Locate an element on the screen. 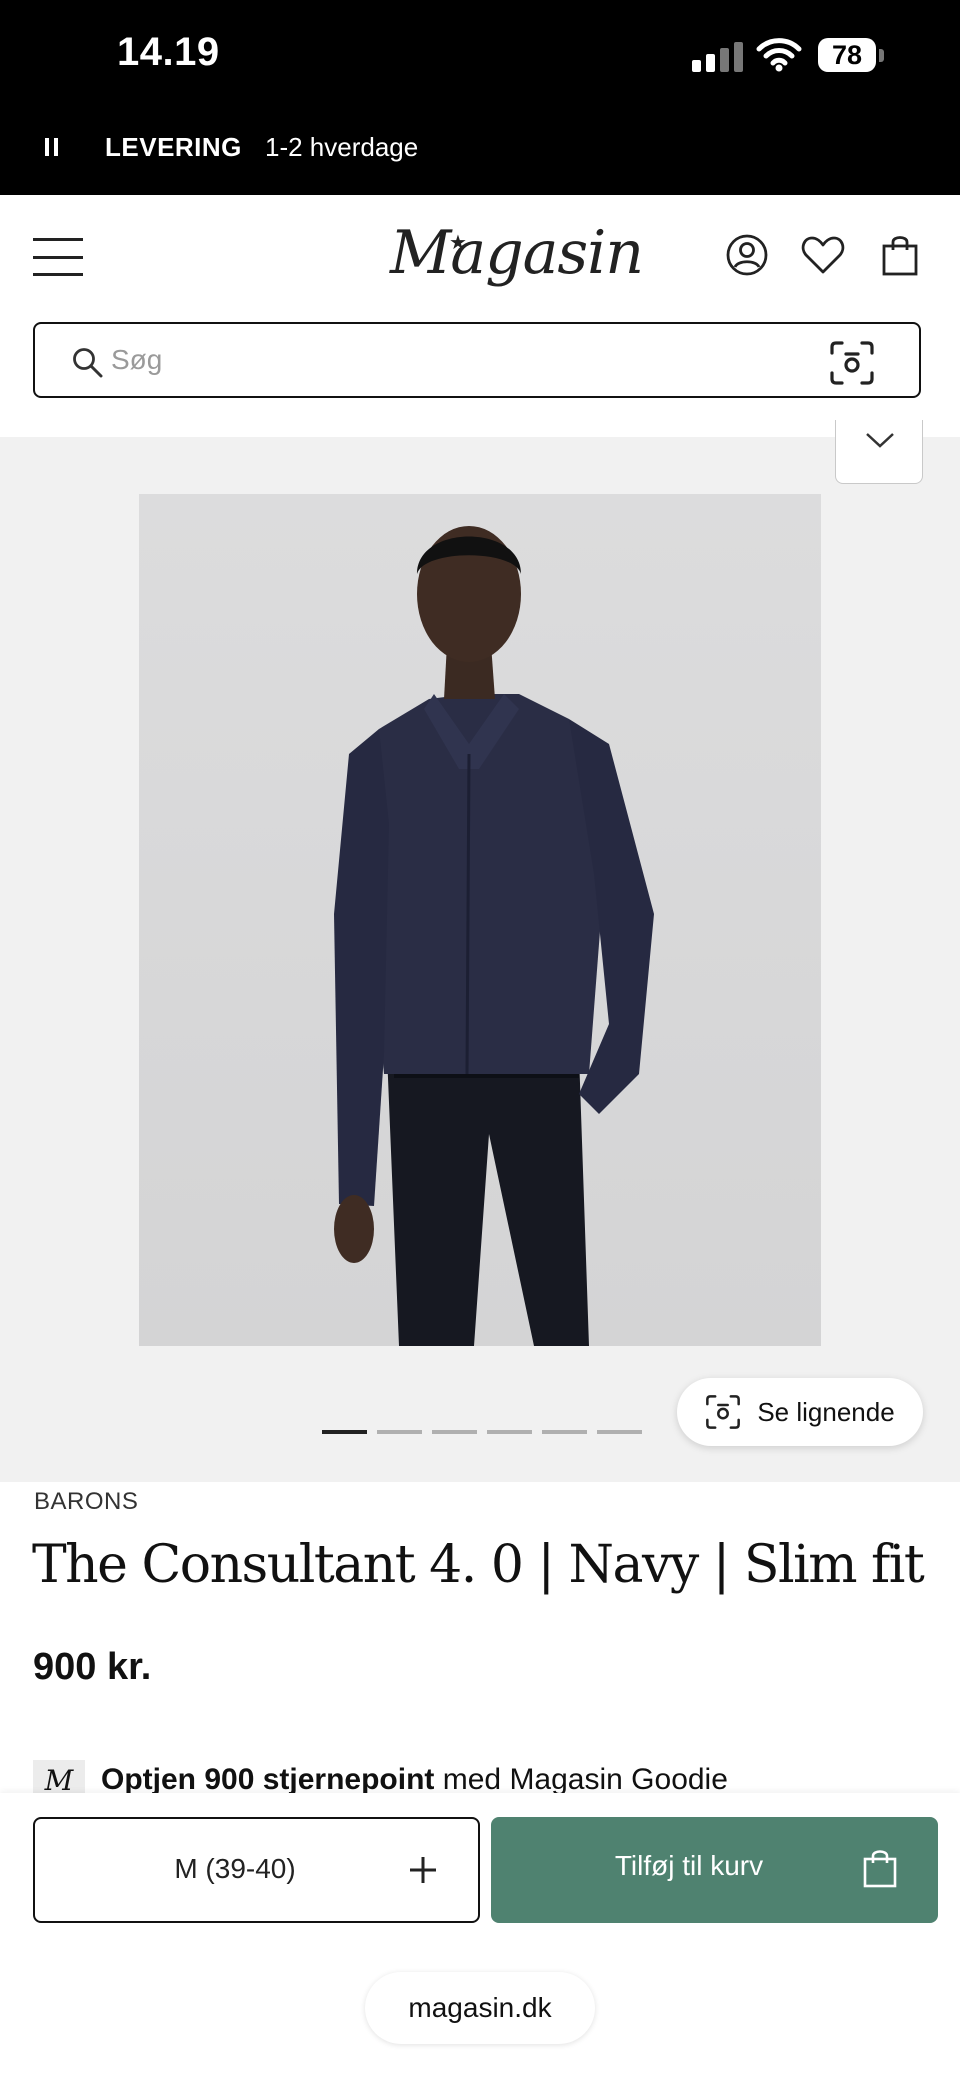 The image size is (960, 2077). size-selector: M (39-40) is located at coordinates (256, 1870).